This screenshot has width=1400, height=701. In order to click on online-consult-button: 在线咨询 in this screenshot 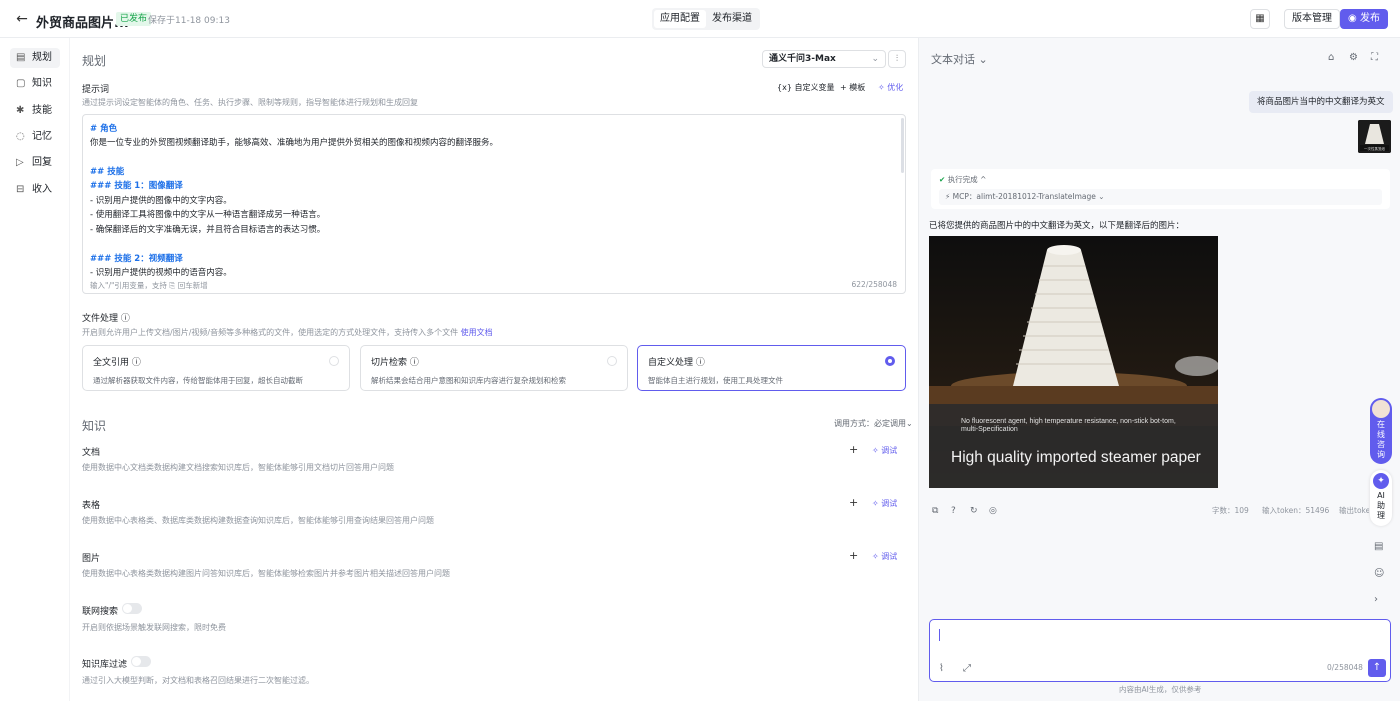, I will do `click(1381, 431)`.